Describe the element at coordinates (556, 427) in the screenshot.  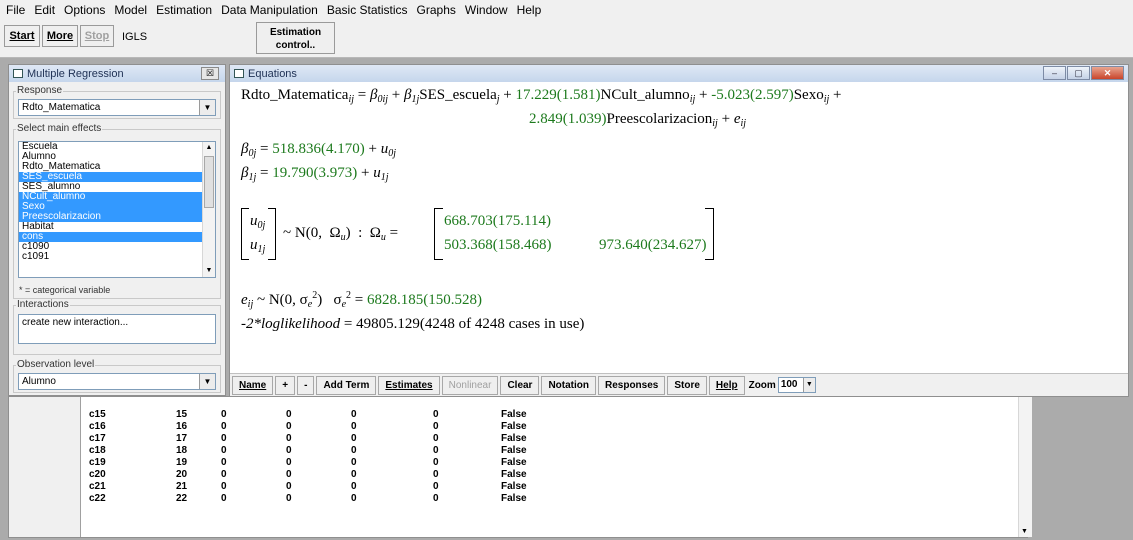
I see `table-row: c16 16 0 0 0 0 False` at that location.